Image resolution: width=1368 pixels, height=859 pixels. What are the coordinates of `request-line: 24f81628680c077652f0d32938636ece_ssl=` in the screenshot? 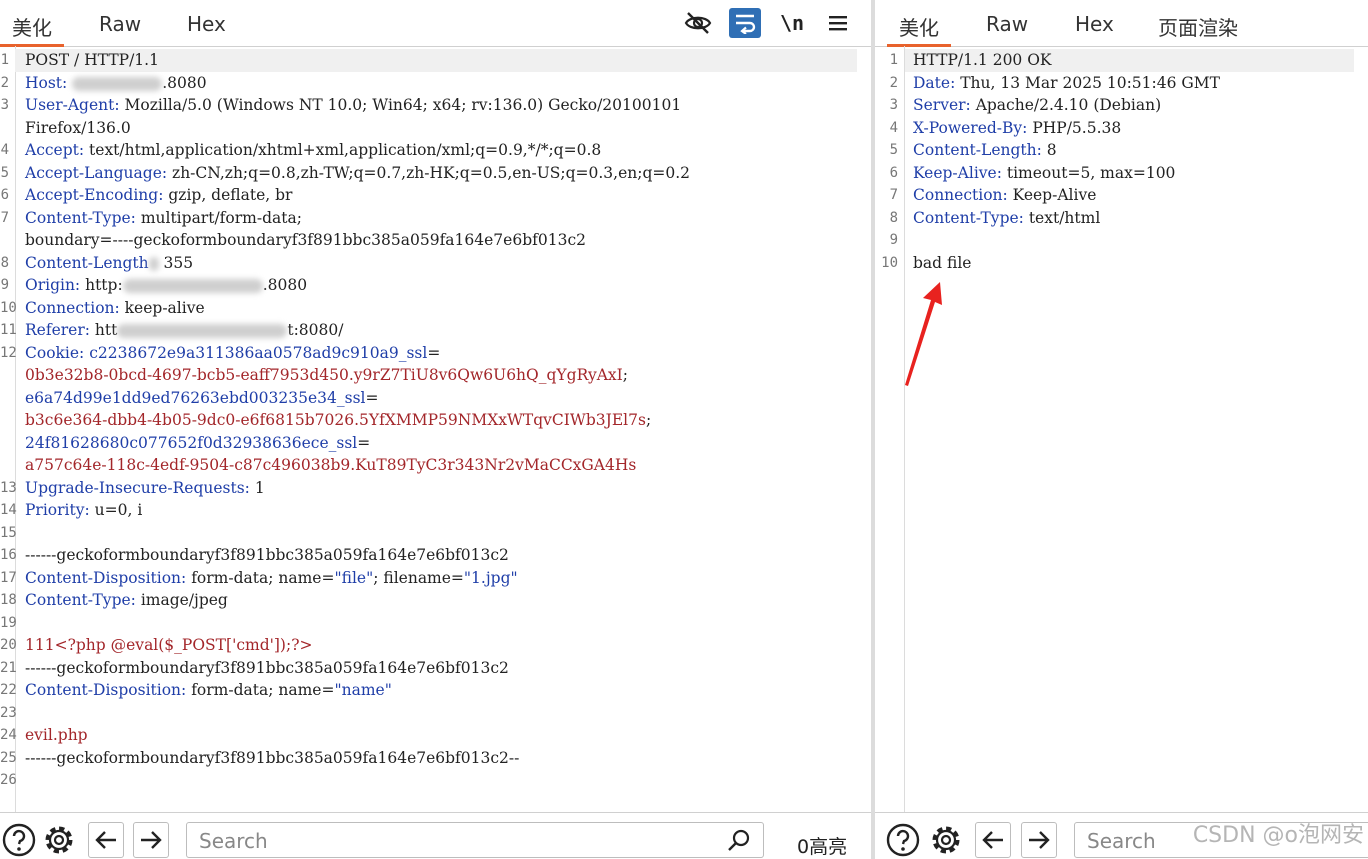 It's located at (436, 443).